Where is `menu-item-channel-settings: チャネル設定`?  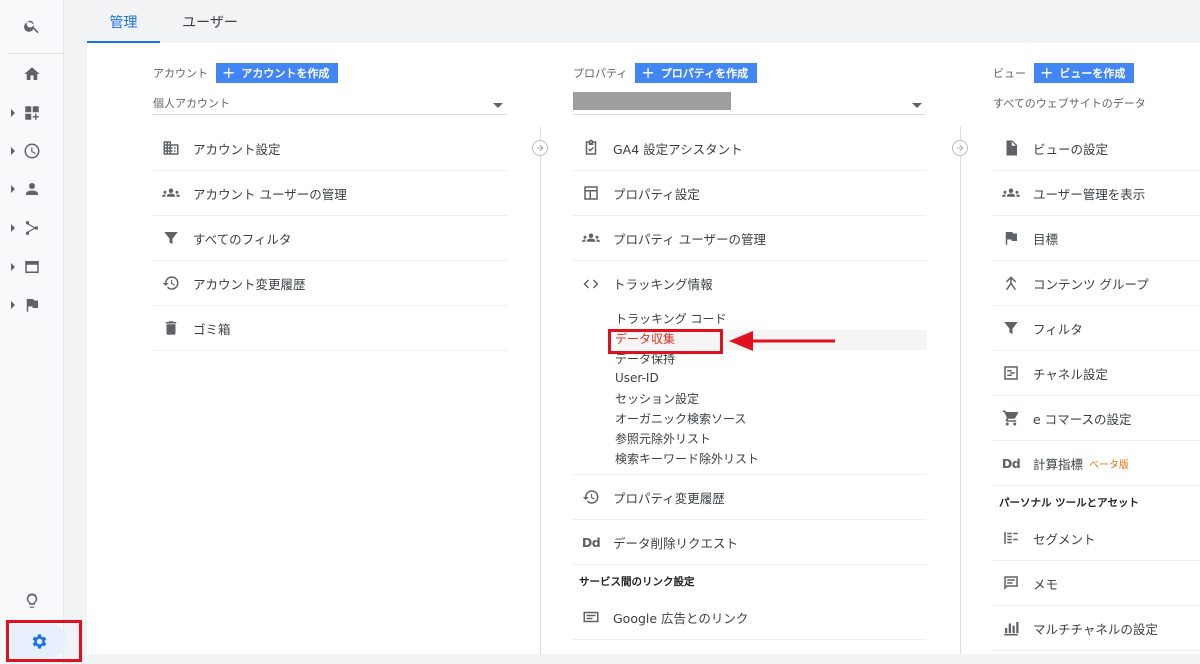
menu-item-channel-settings: チャネル設定 is located at coordinates (1096, 373).